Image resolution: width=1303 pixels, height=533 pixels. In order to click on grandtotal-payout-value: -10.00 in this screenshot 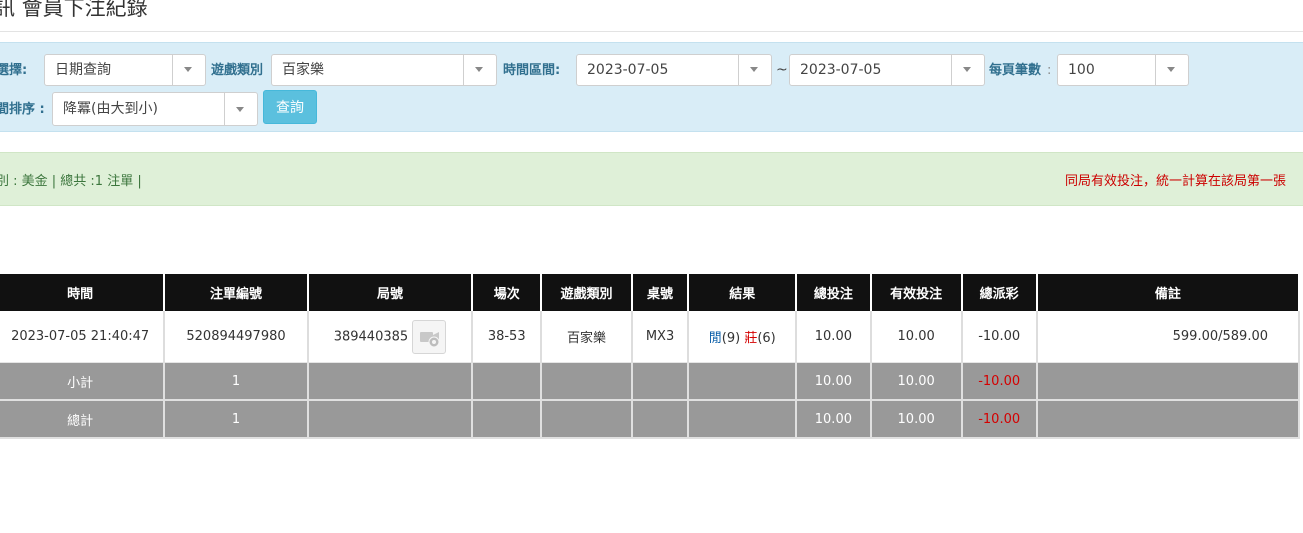, I will do `click(999, 419)`.